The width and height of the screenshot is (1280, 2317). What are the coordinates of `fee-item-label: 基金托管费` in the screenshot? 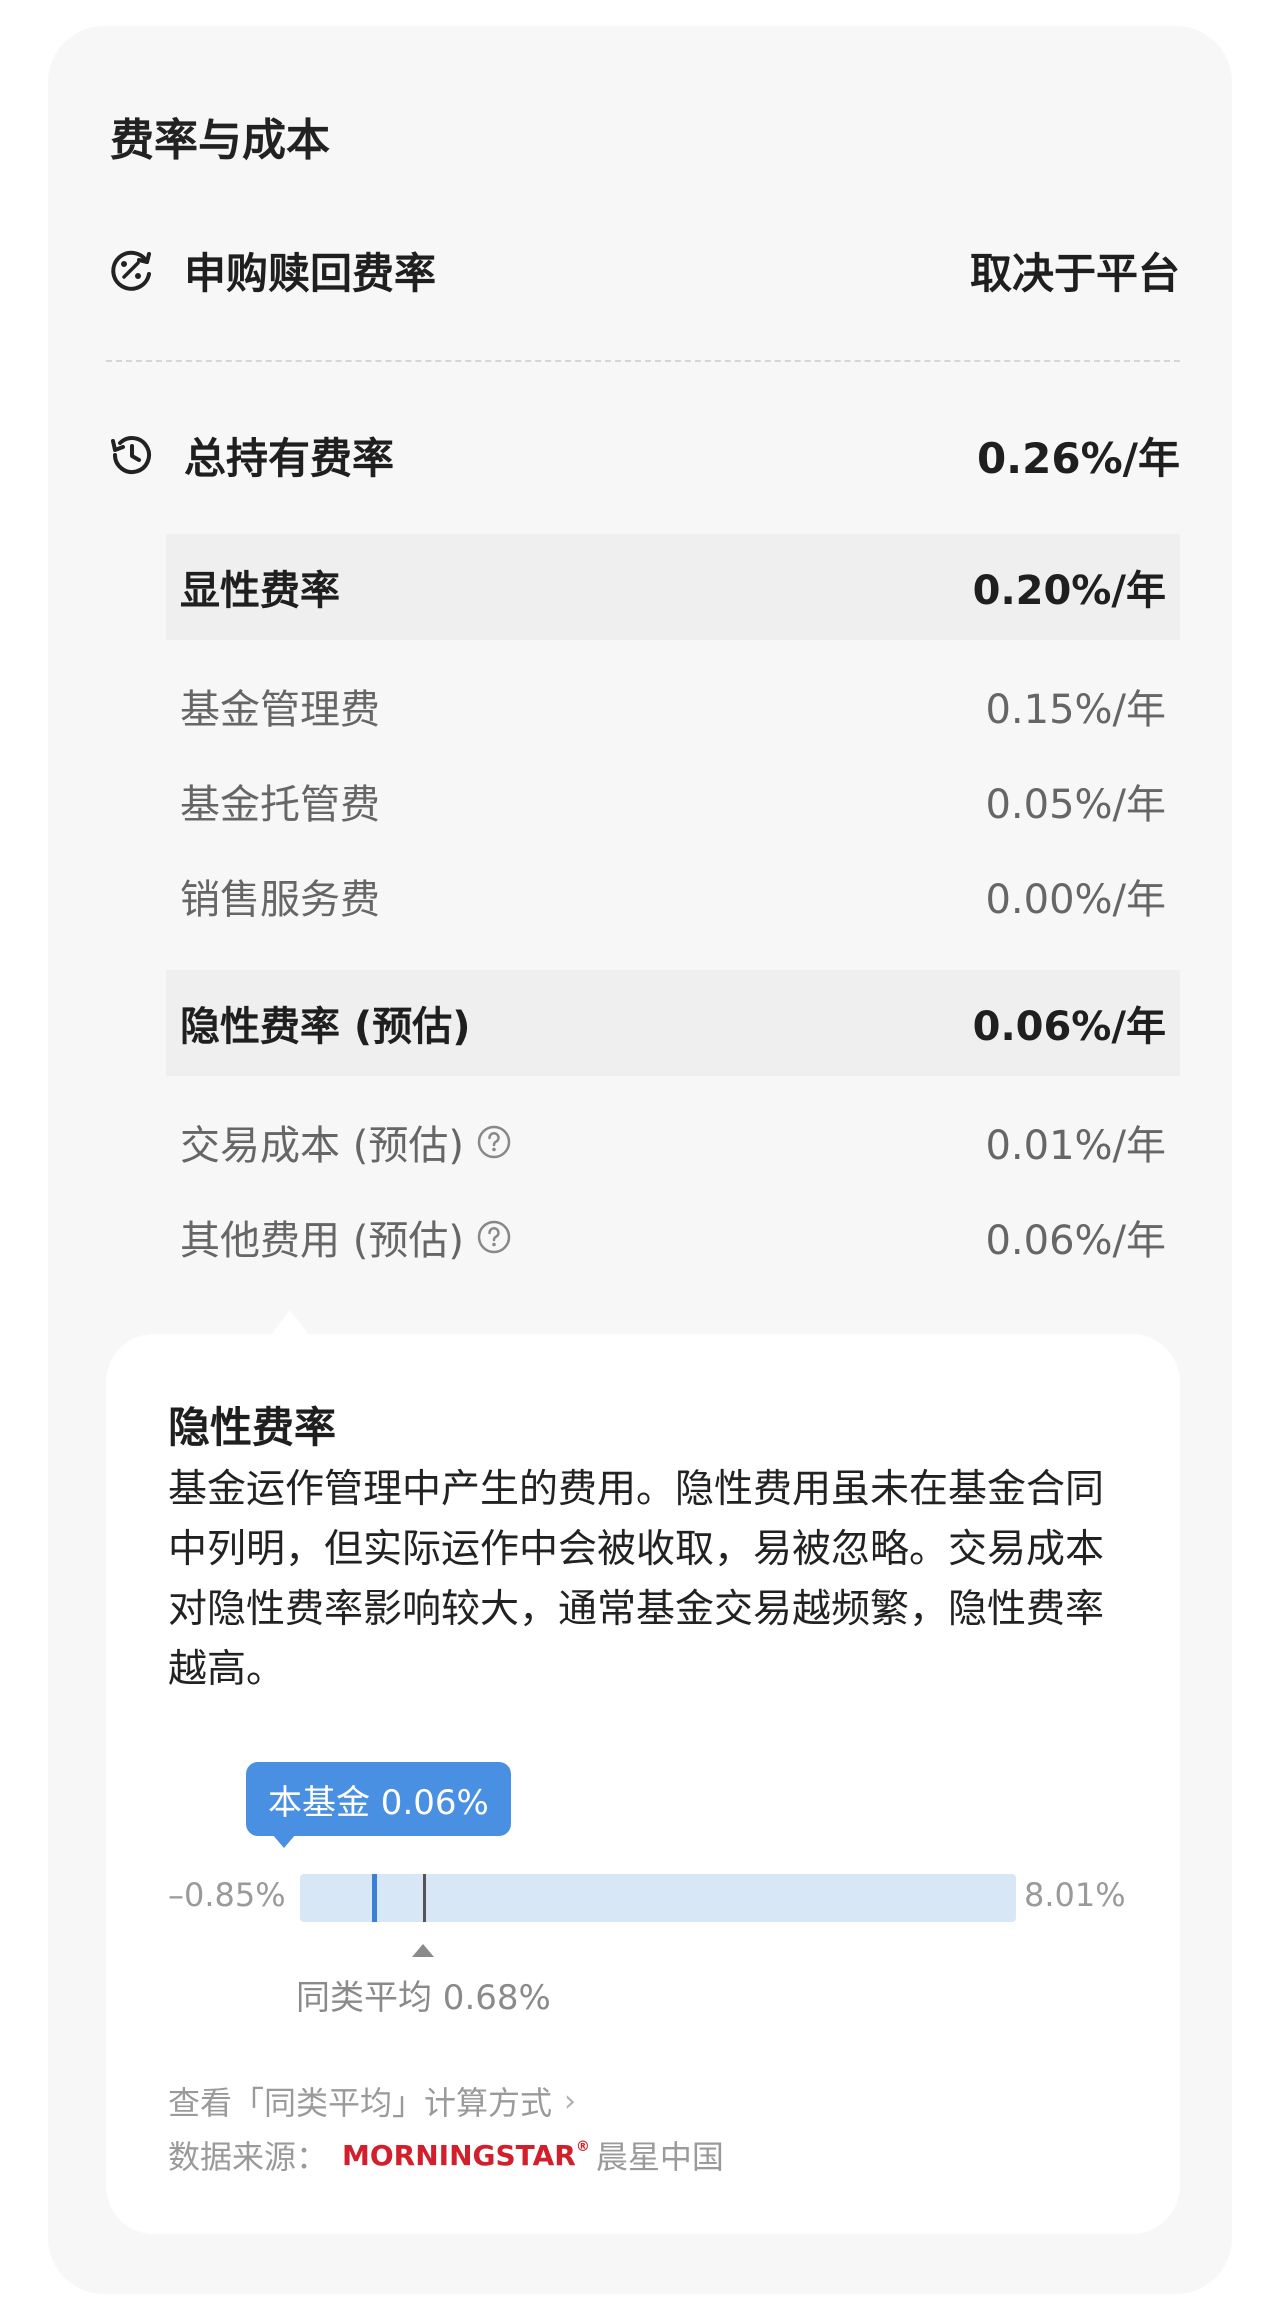 It's located at (280, 805).